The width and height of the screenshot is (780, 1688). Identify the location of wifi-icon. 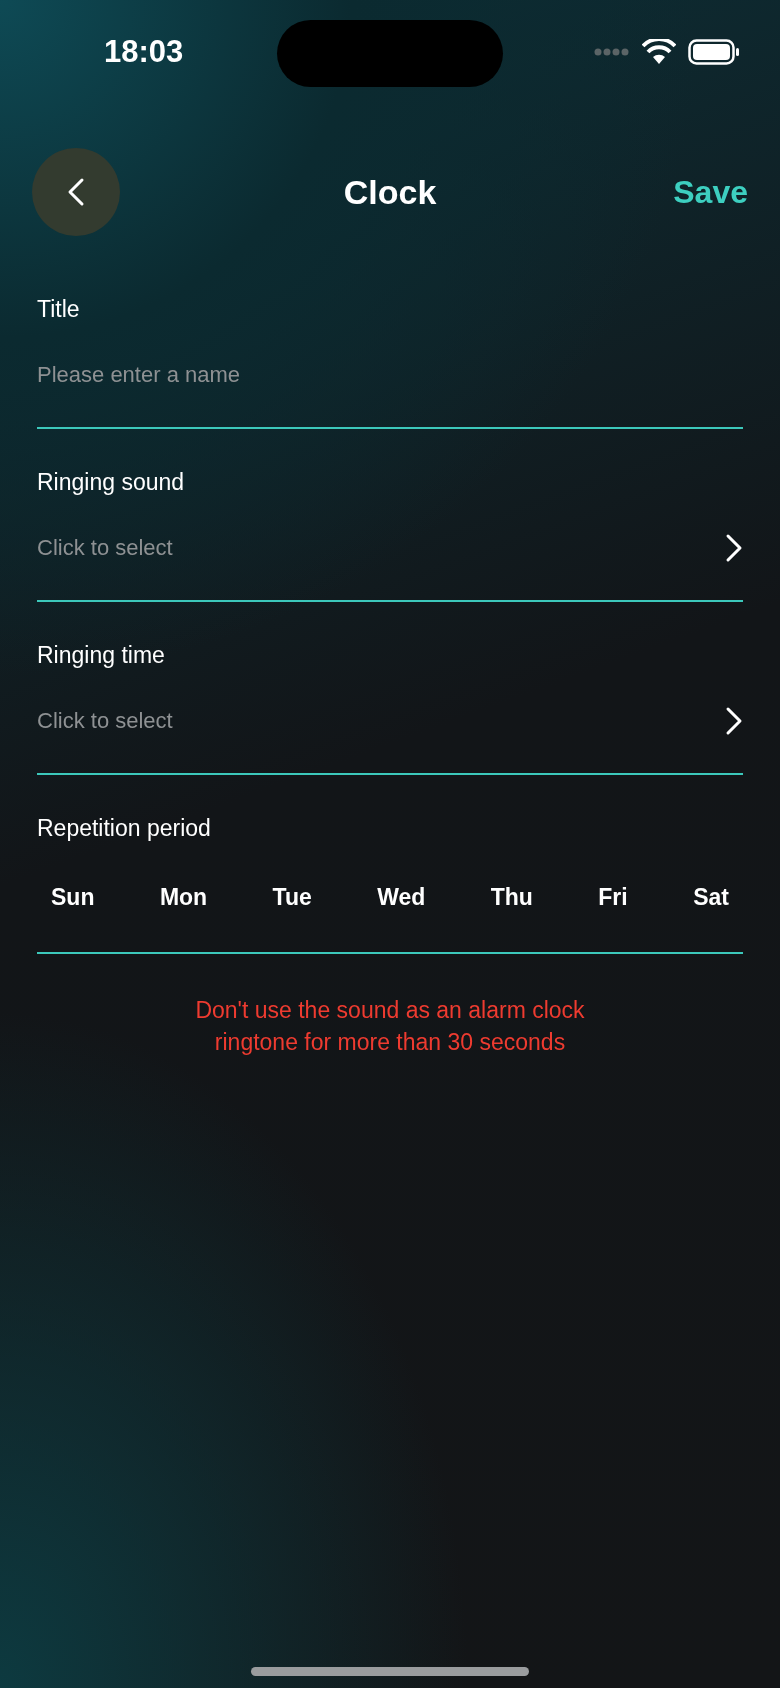
(659, 52).